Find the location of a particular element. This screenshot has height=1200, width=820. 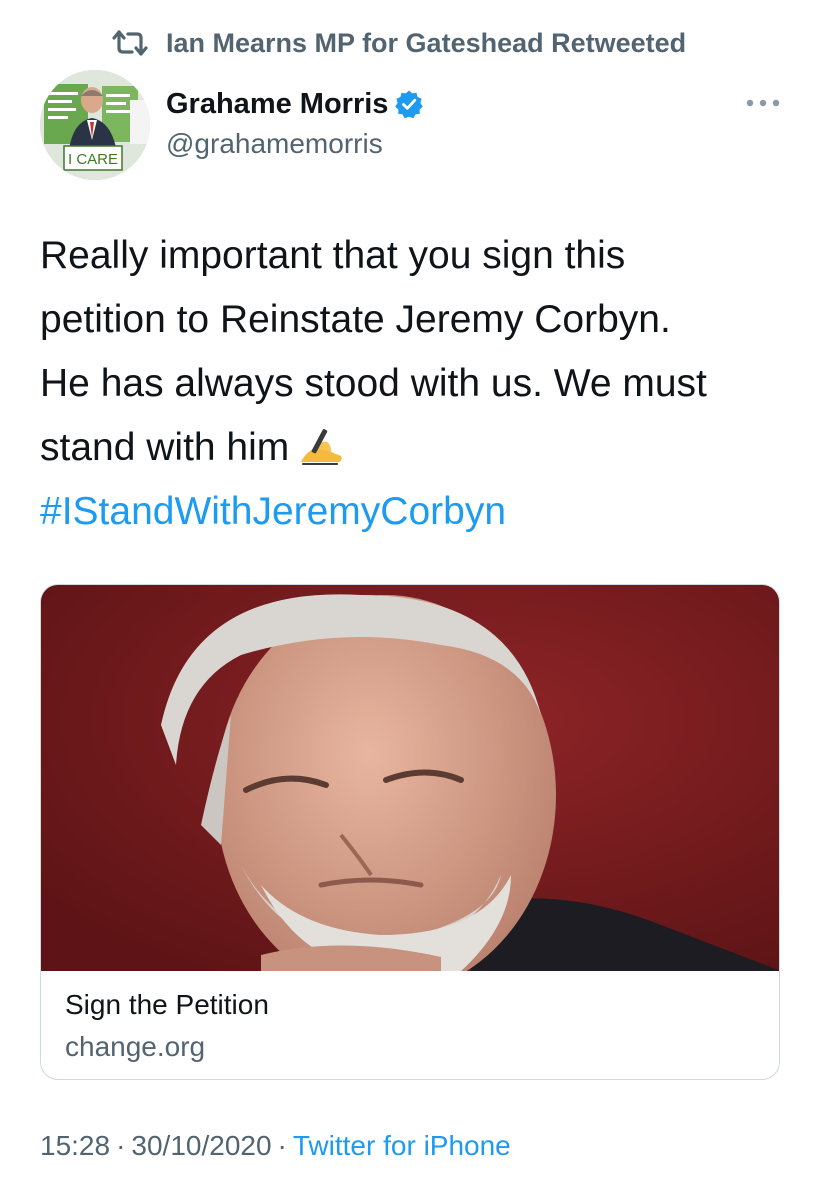

writing-hand-emoji-icon is located at coordinates (321, 447).